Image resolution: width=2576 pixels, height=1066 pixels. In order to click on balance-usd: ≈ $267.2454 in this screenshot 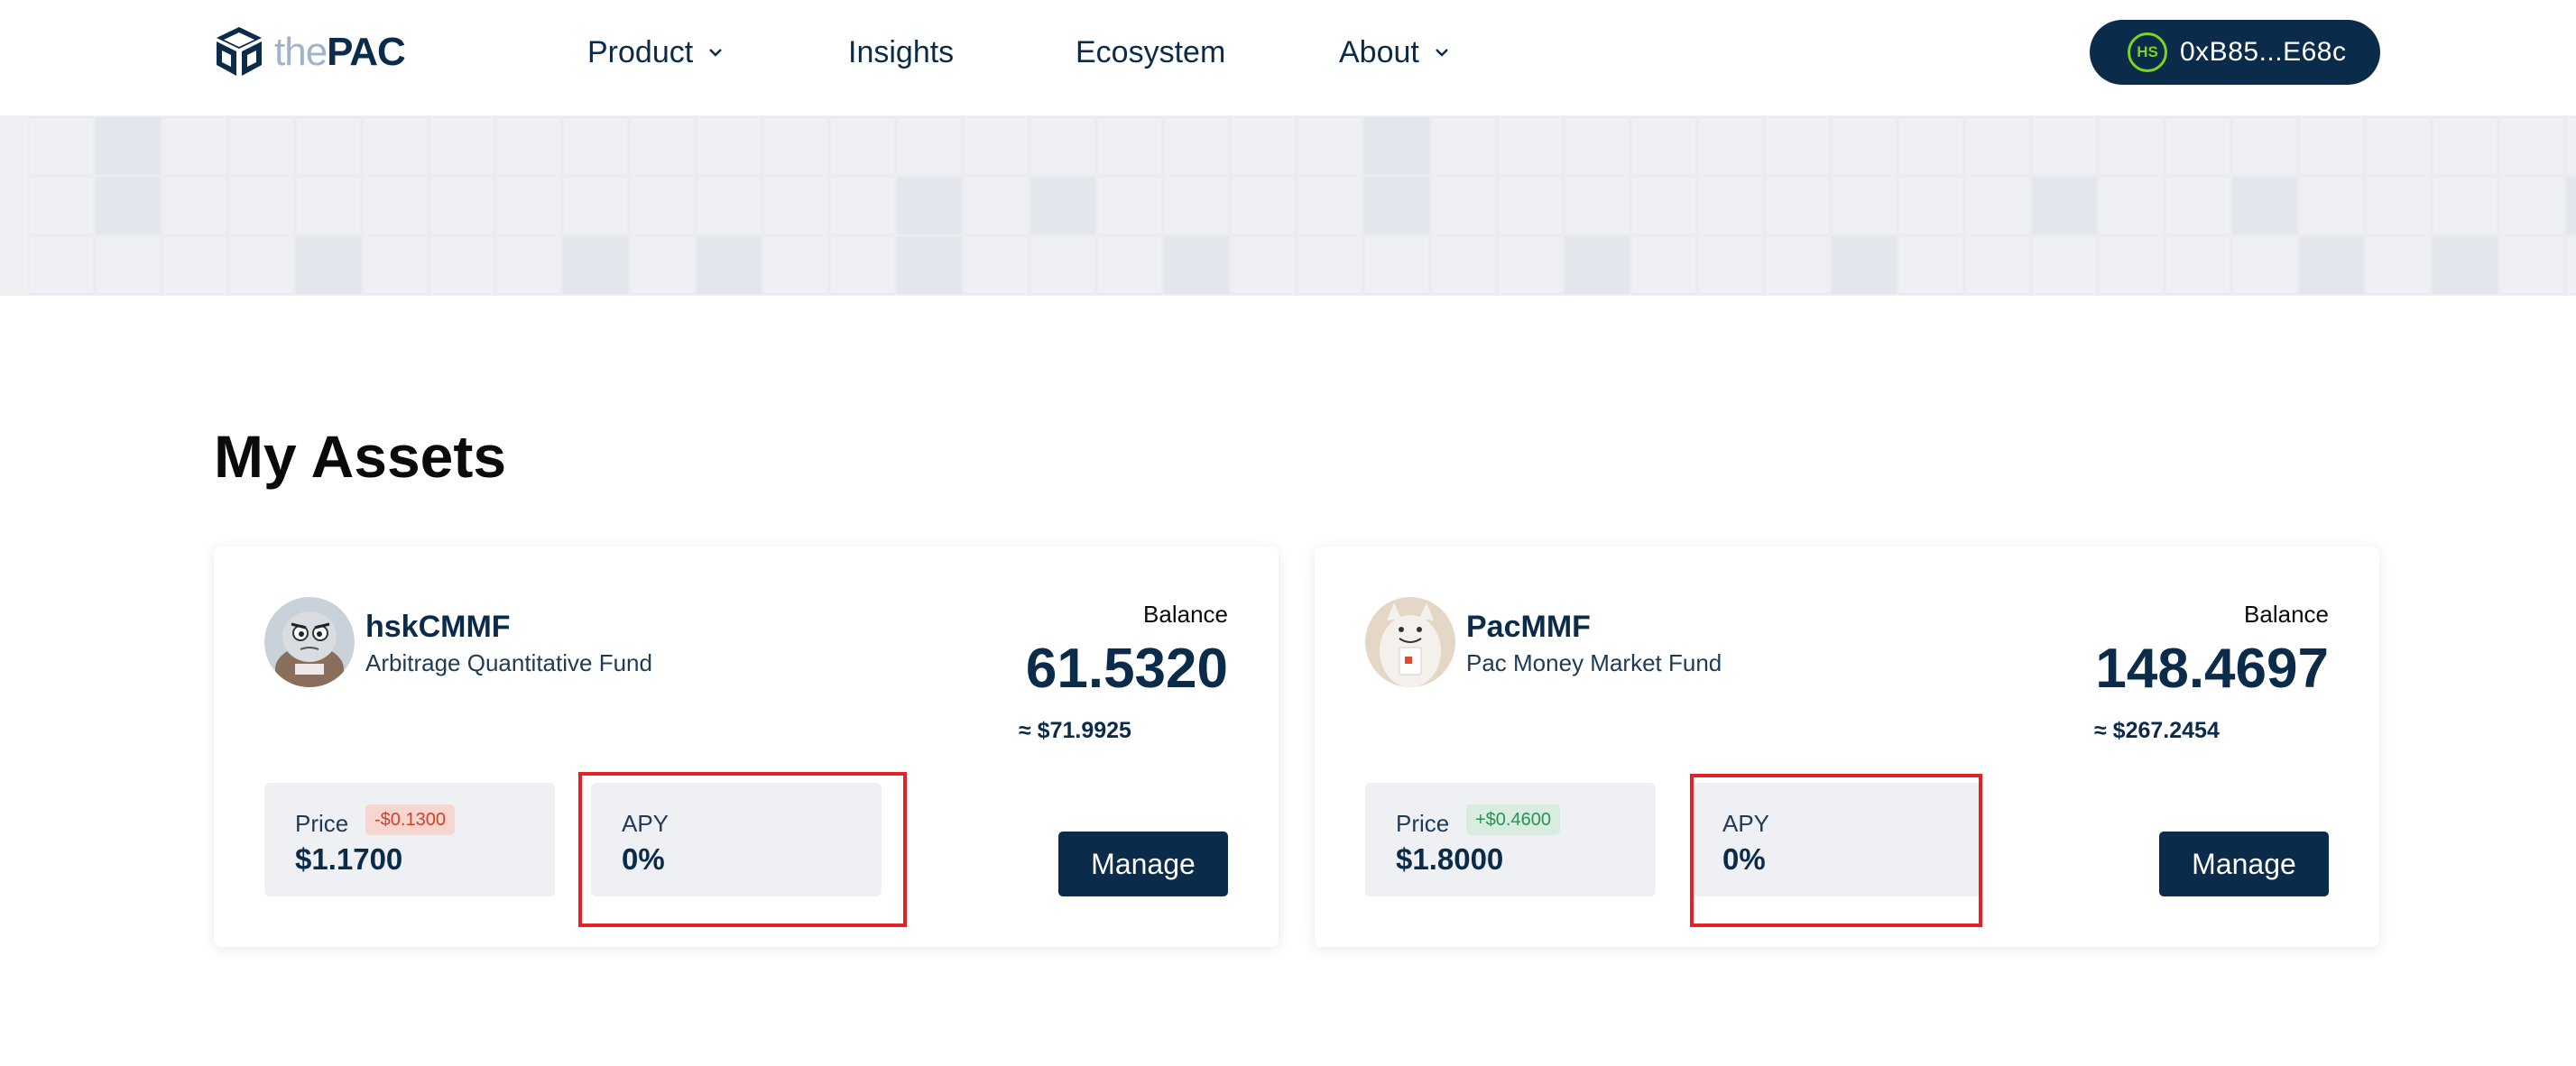, I will do `click(2157, 730)`.